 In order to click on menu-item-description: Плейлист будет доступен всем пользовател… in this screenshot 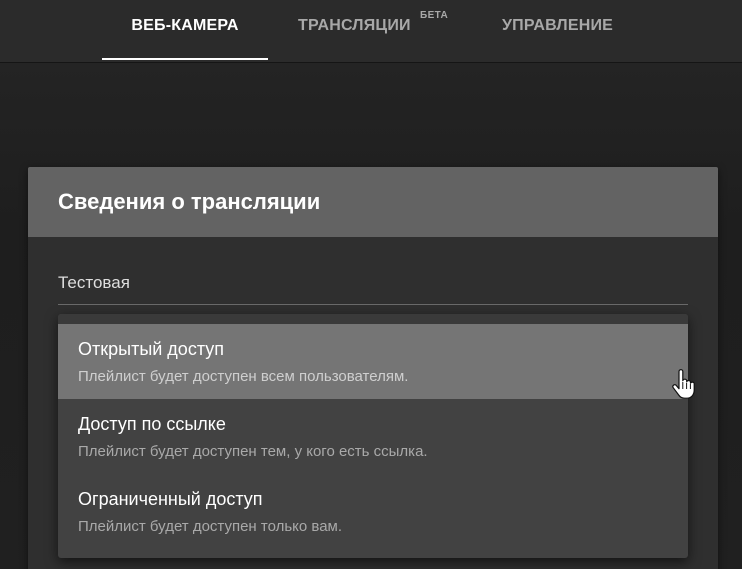, I will do `click(243, 376)`.